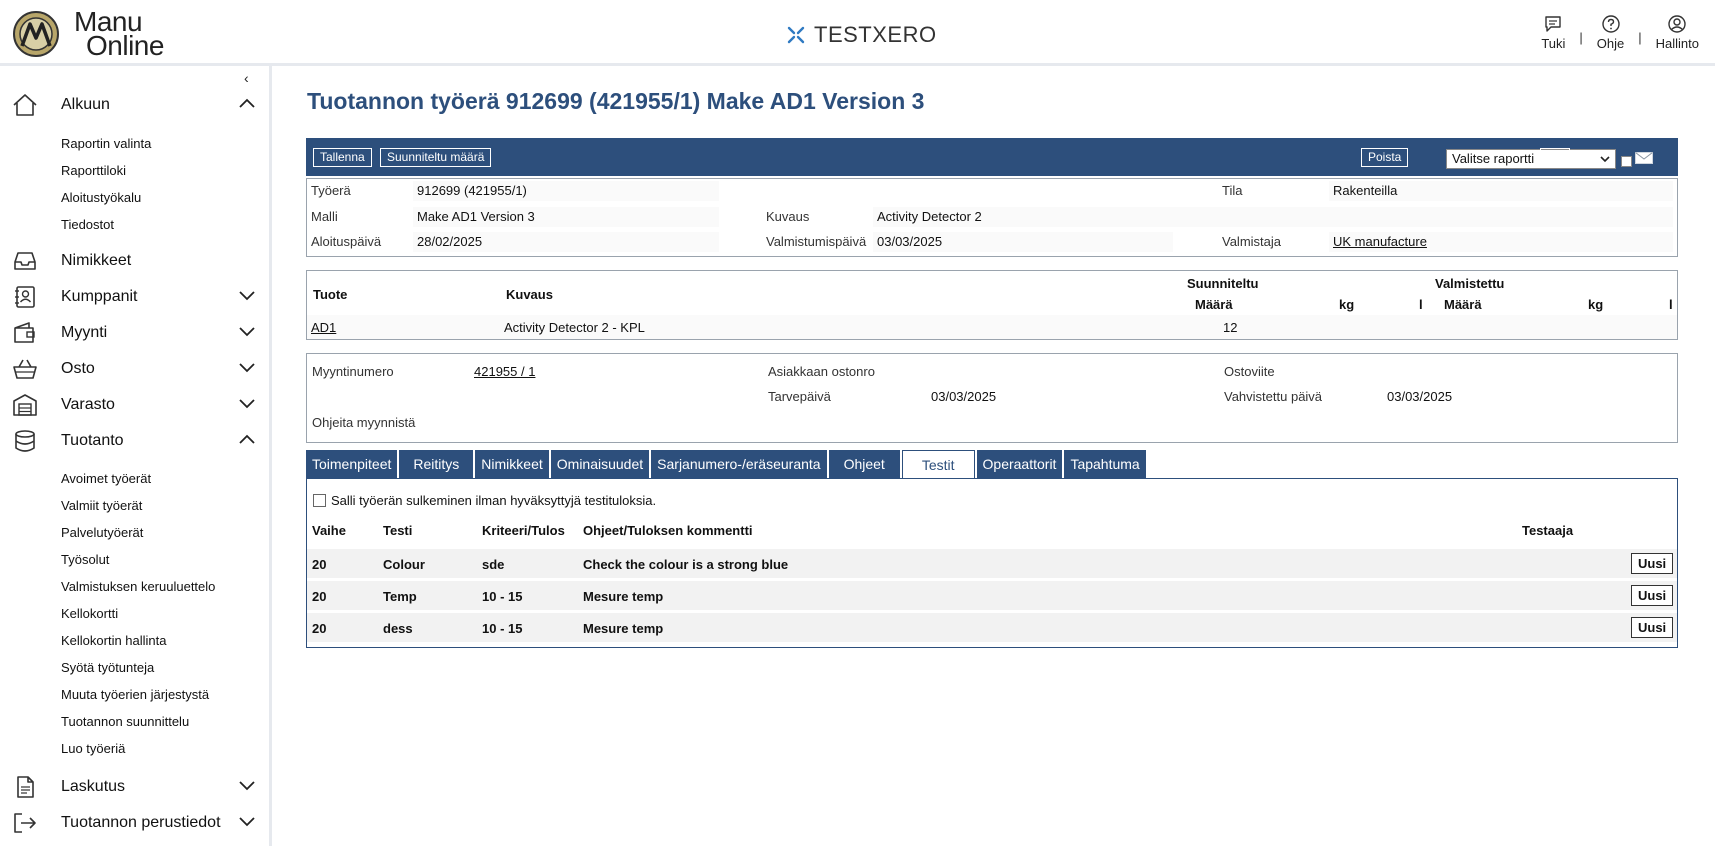 This screenshot has height=846, width=1715. Describe the element at coordinates (788, 216) in the screenshot. I see `kuvaus-label: Kuvaus` at that location.